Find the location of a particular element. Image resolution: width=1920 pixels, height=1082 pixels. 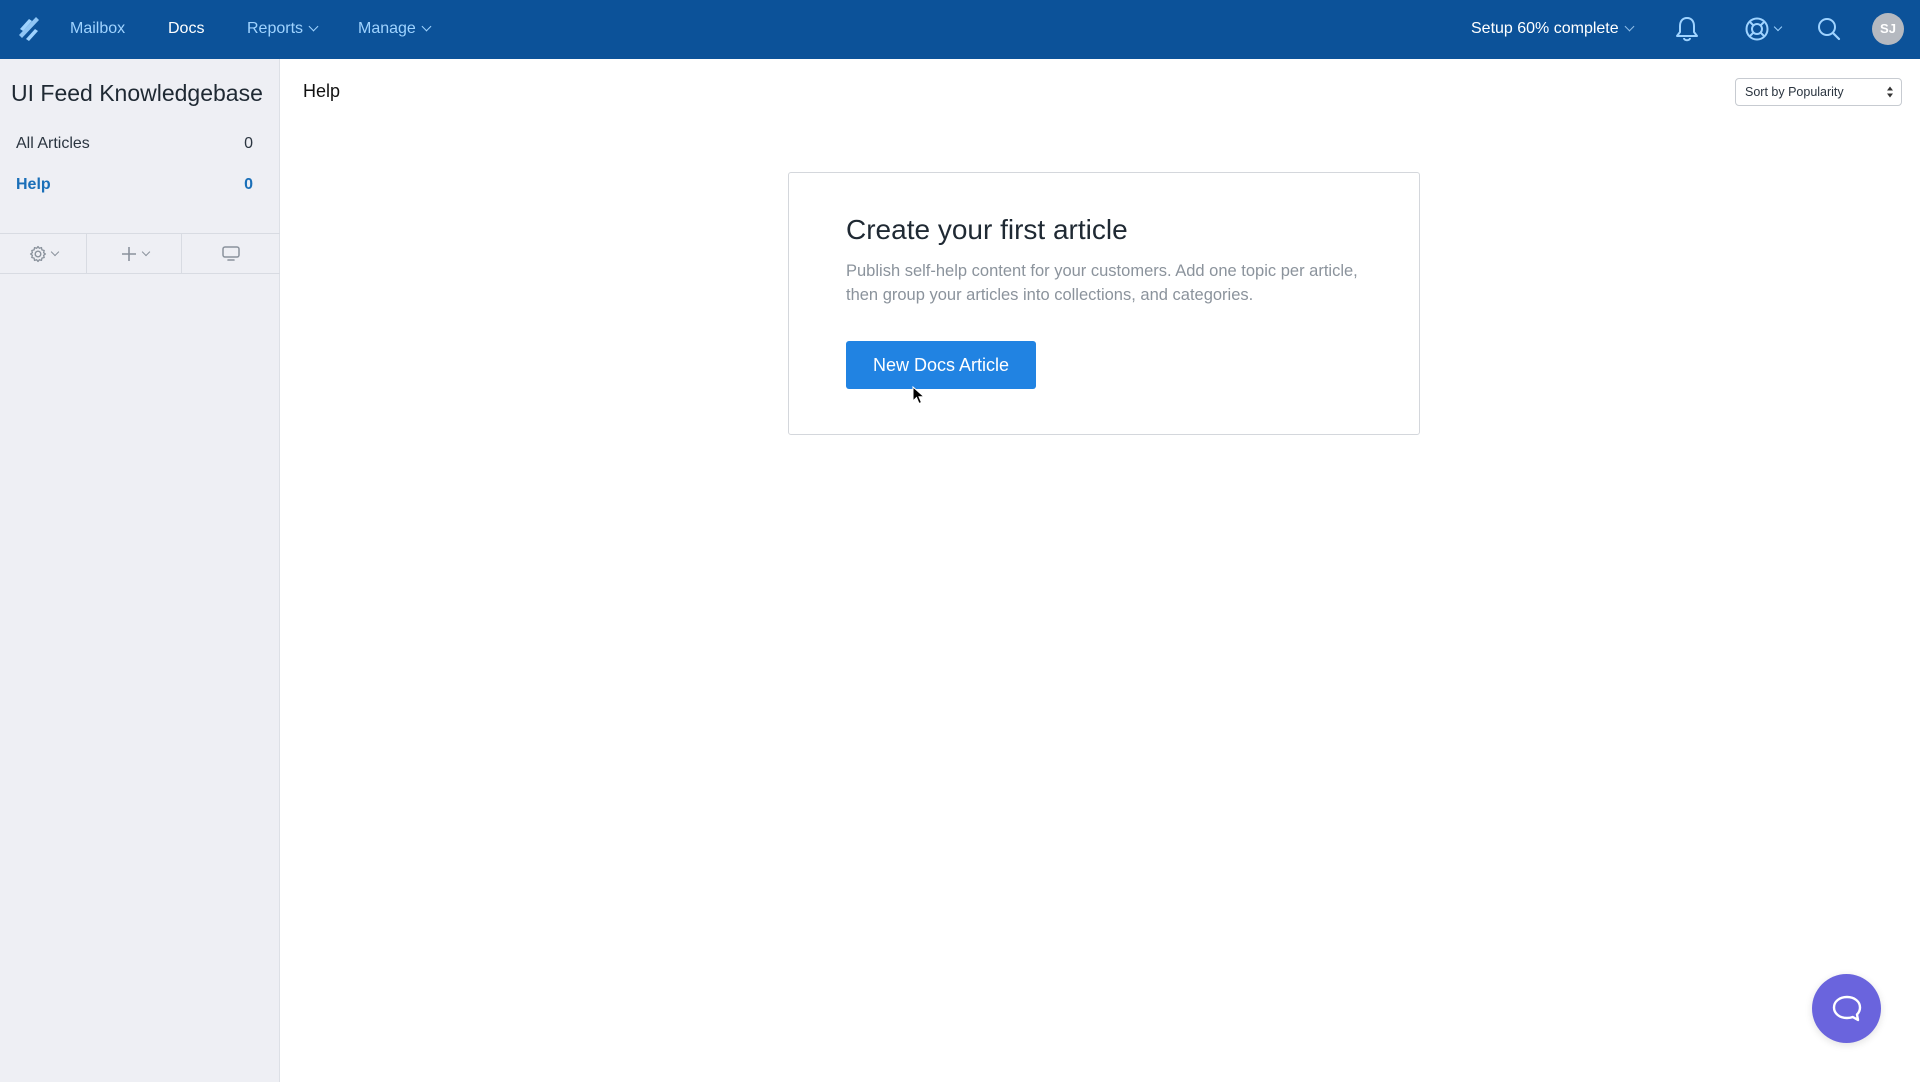

search-button is located at coordinates (1829, 29).